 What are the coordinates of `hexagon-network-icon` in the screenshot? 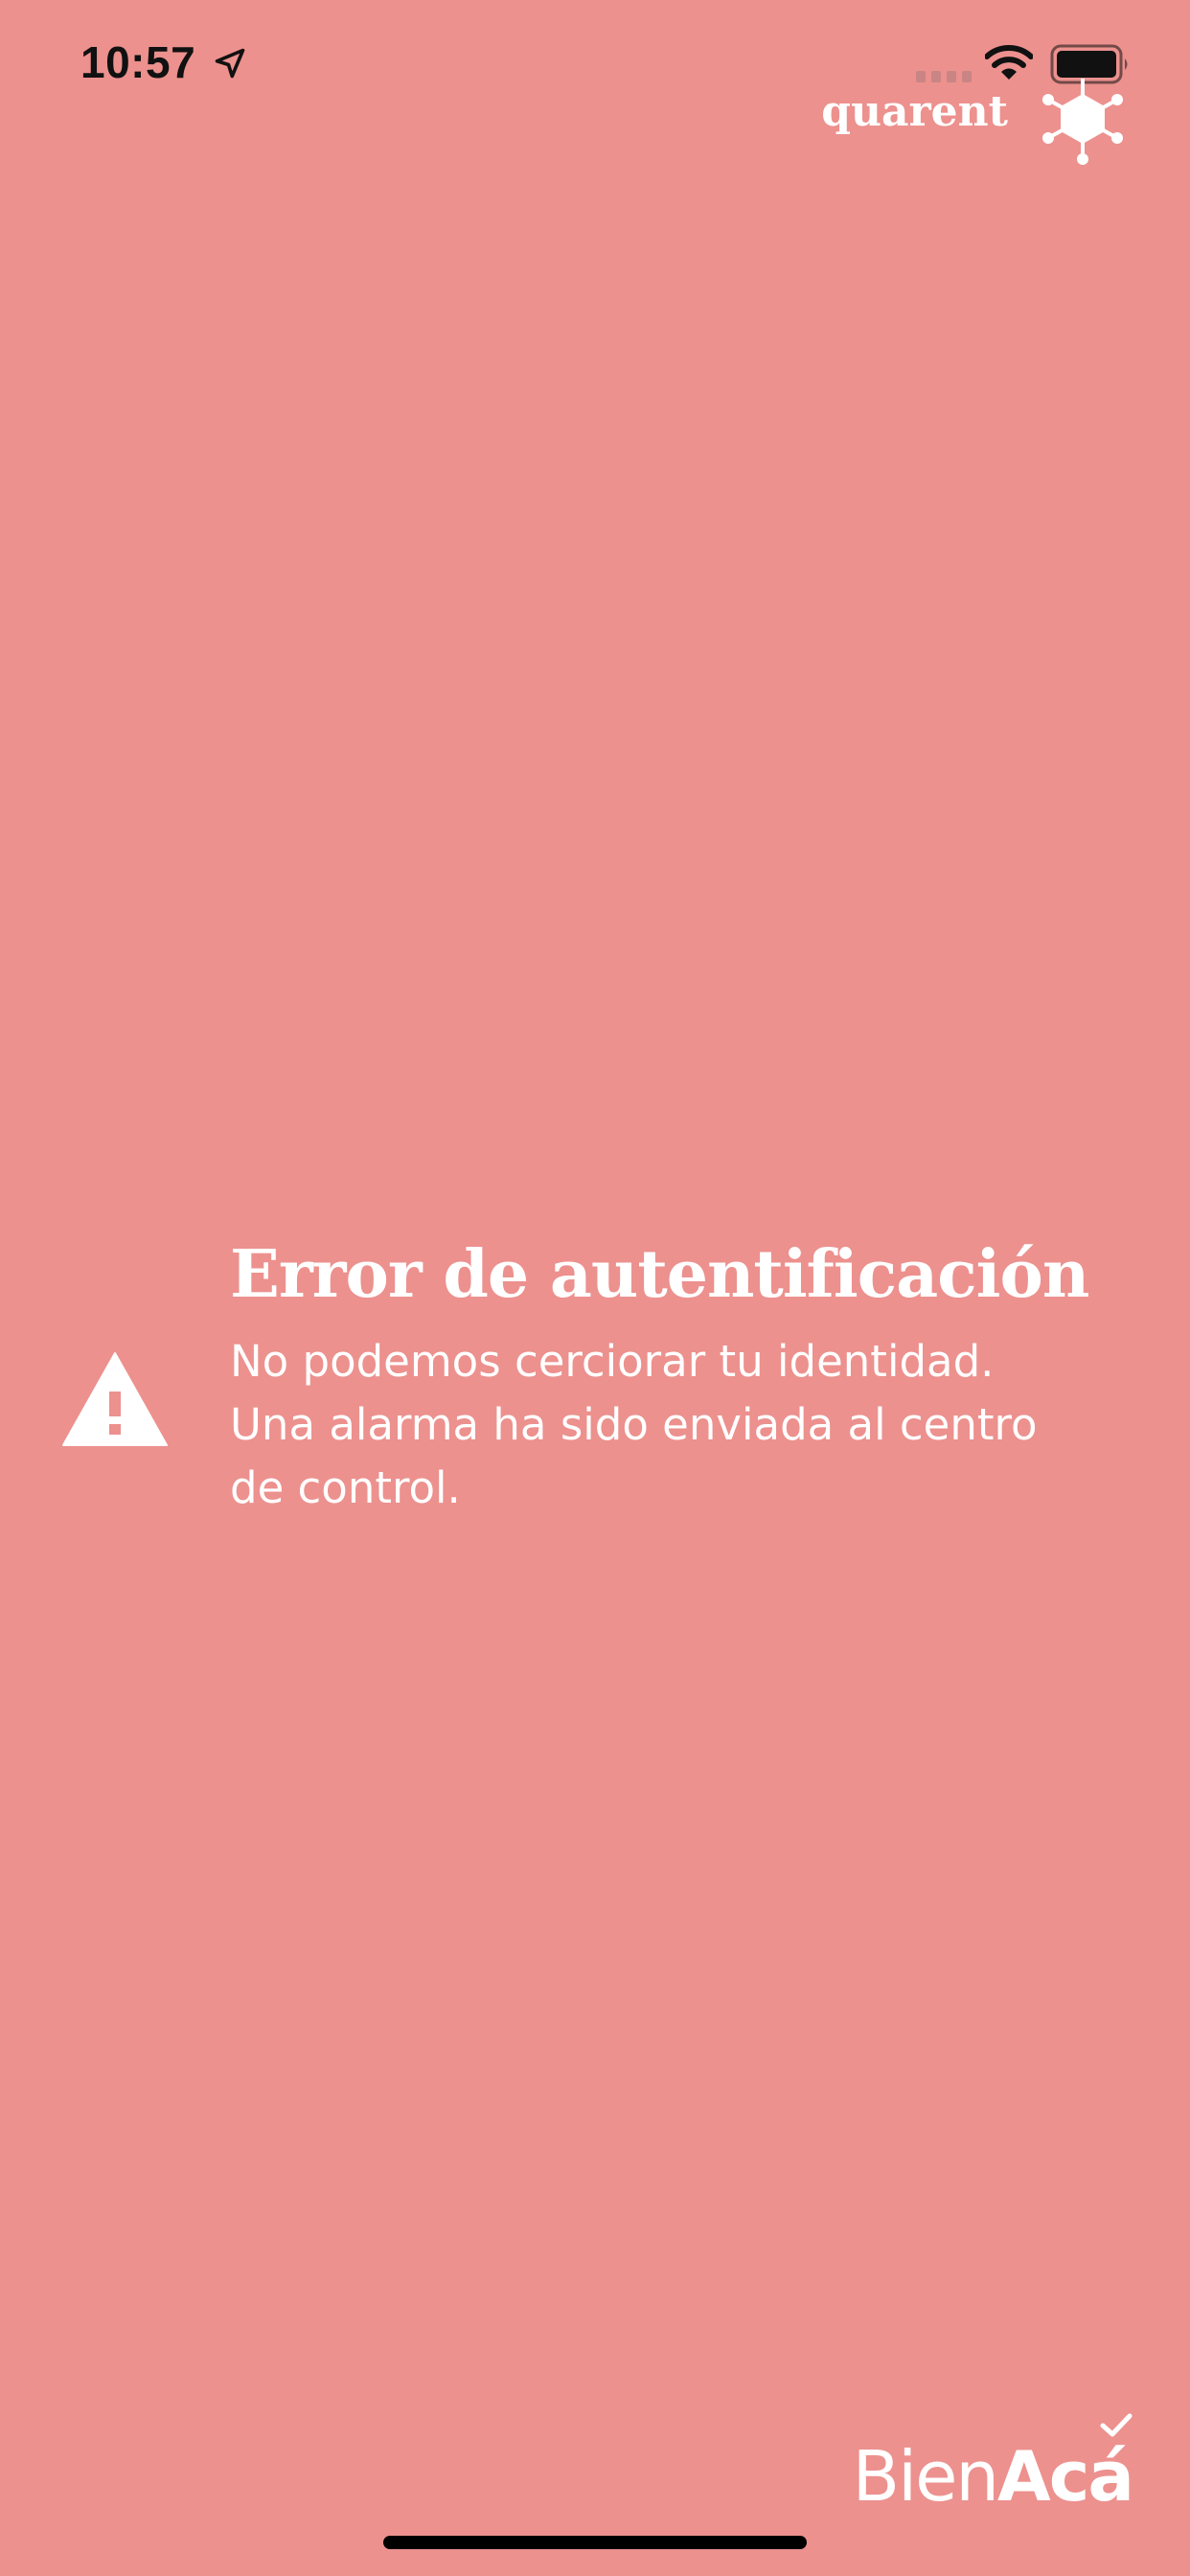 It's located at (1082, 122).